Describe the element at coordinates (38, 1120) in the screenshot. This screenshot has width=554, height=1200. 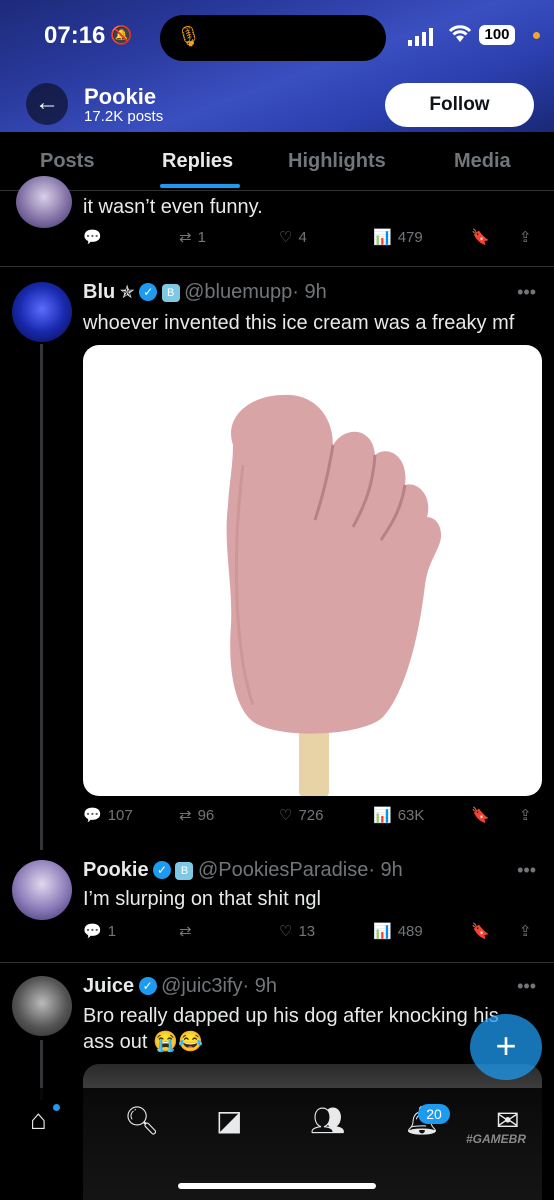
I see `home-icon: ⌂` at that location.